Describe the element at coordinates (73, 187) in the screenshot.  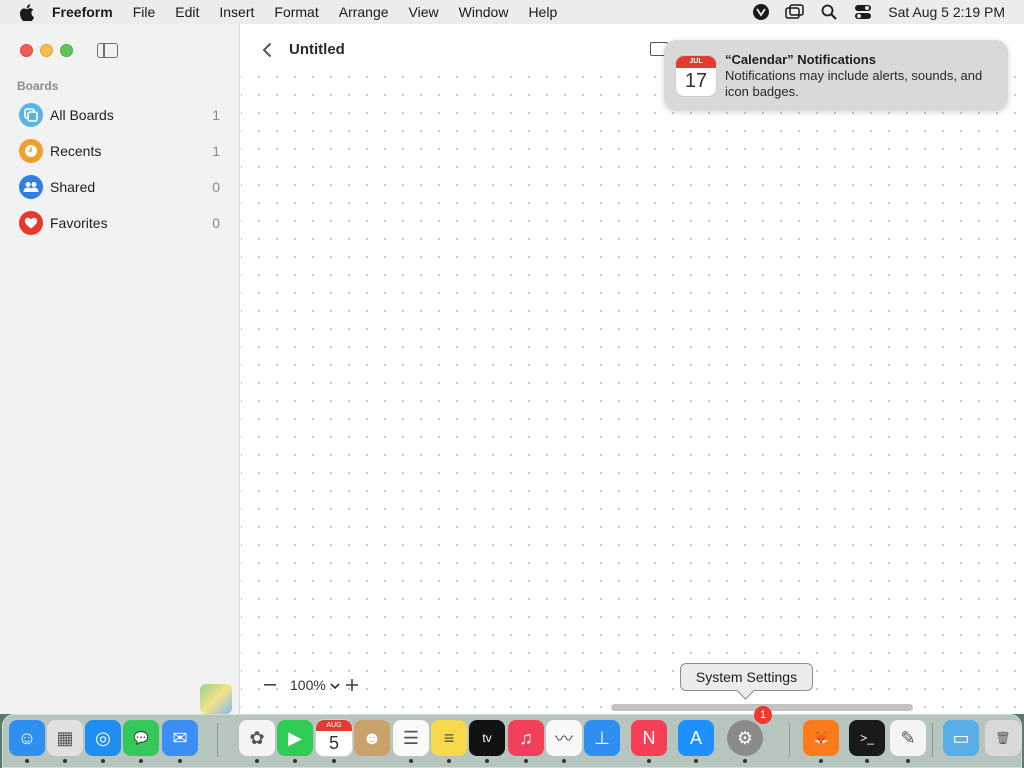
I see `sidebar-item-label: Shared` at that location.